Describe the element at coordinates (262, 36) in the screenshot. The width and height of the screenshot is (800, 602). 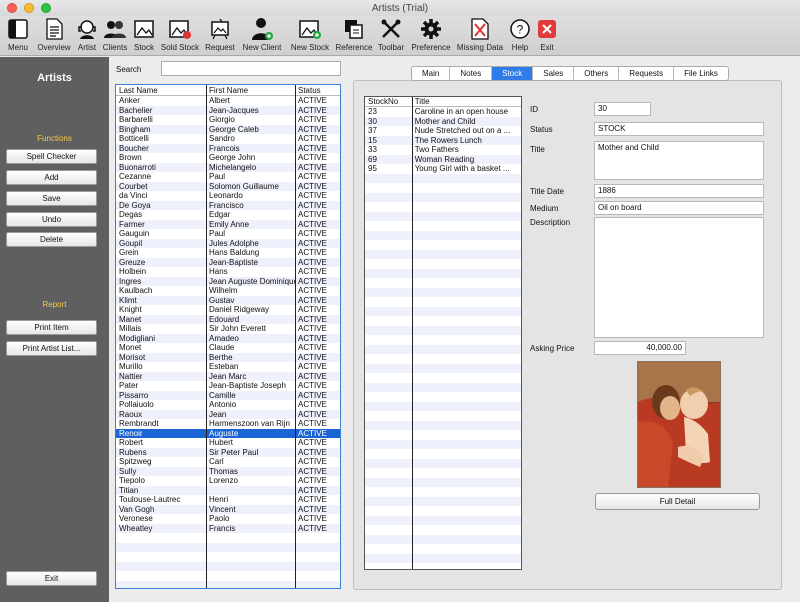
I see `toolbar-new-client-button: New Client` at that location.